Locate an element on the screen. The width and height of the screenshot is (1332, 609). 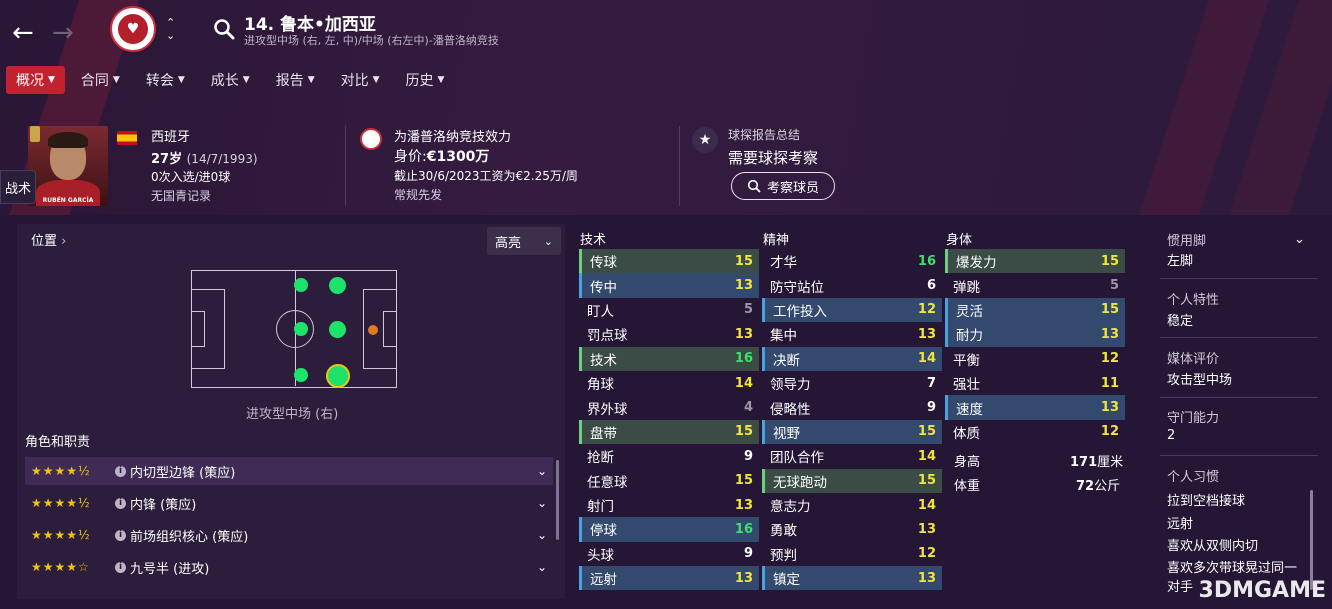
attribute-row: 意志力 14 is located at coordinates (852, 505).